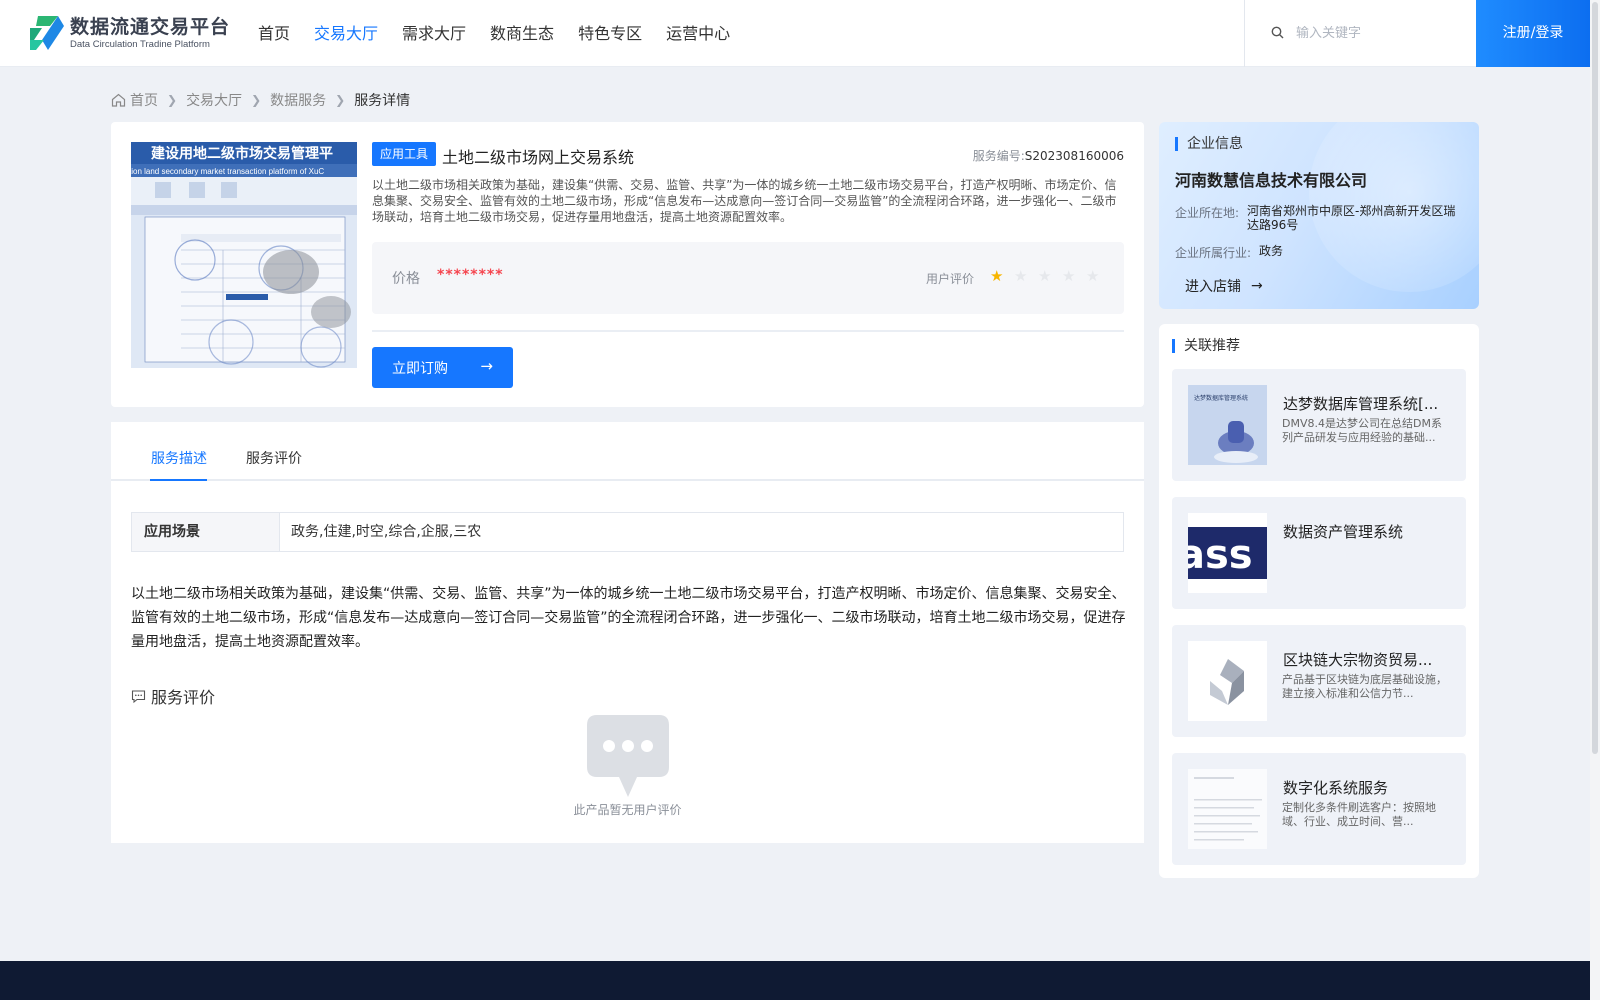  I want to click on divider, so click(748, 331).